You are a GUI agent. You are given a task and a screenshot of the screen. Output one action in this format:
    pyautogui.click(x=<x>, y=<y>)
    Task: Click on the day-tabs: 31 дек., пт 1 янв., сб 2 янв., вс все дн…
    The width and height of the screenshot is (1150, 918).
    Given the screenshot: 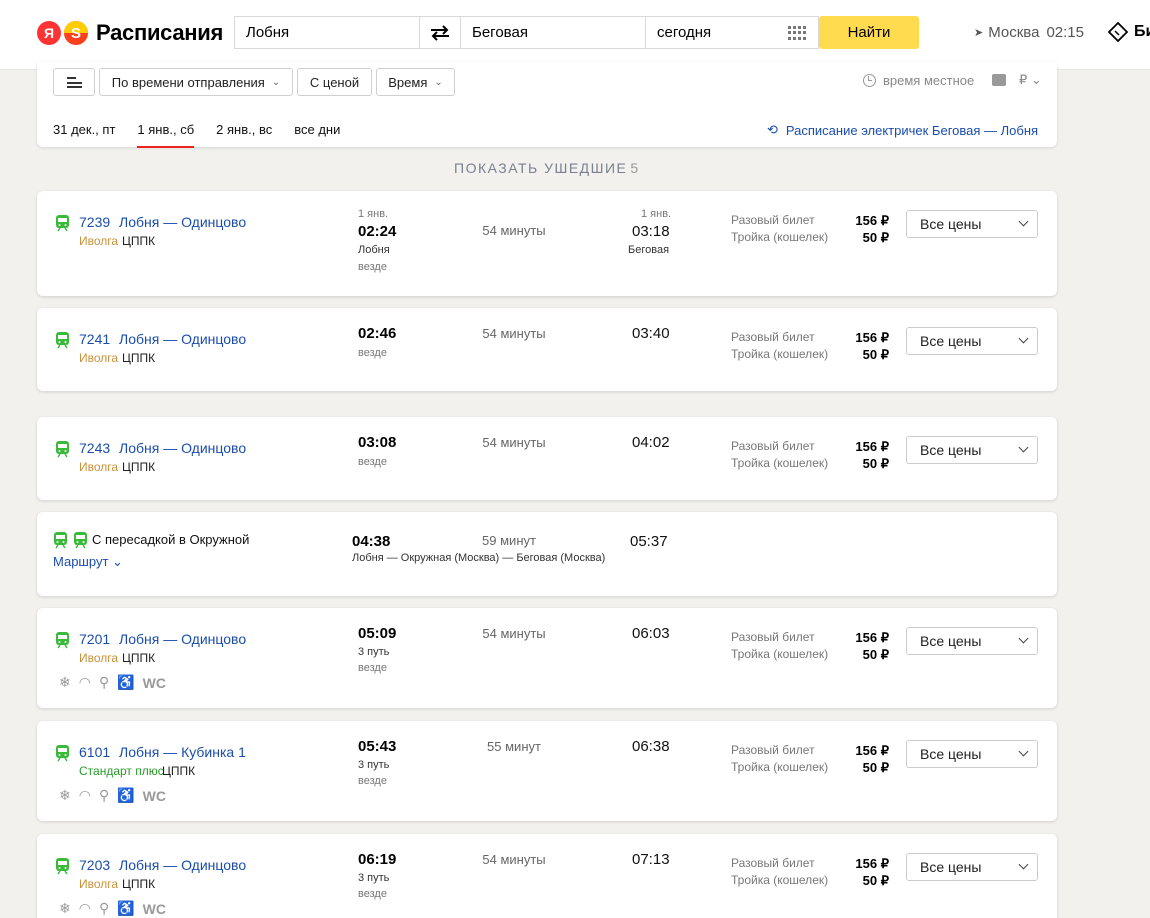 What is the action you would take?
    pyautogui.click(x=207, y=135)
    